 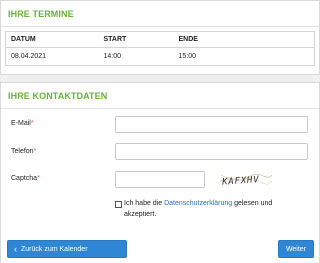 I want to click on next-button: Weiter, so click(x=296, y=249).